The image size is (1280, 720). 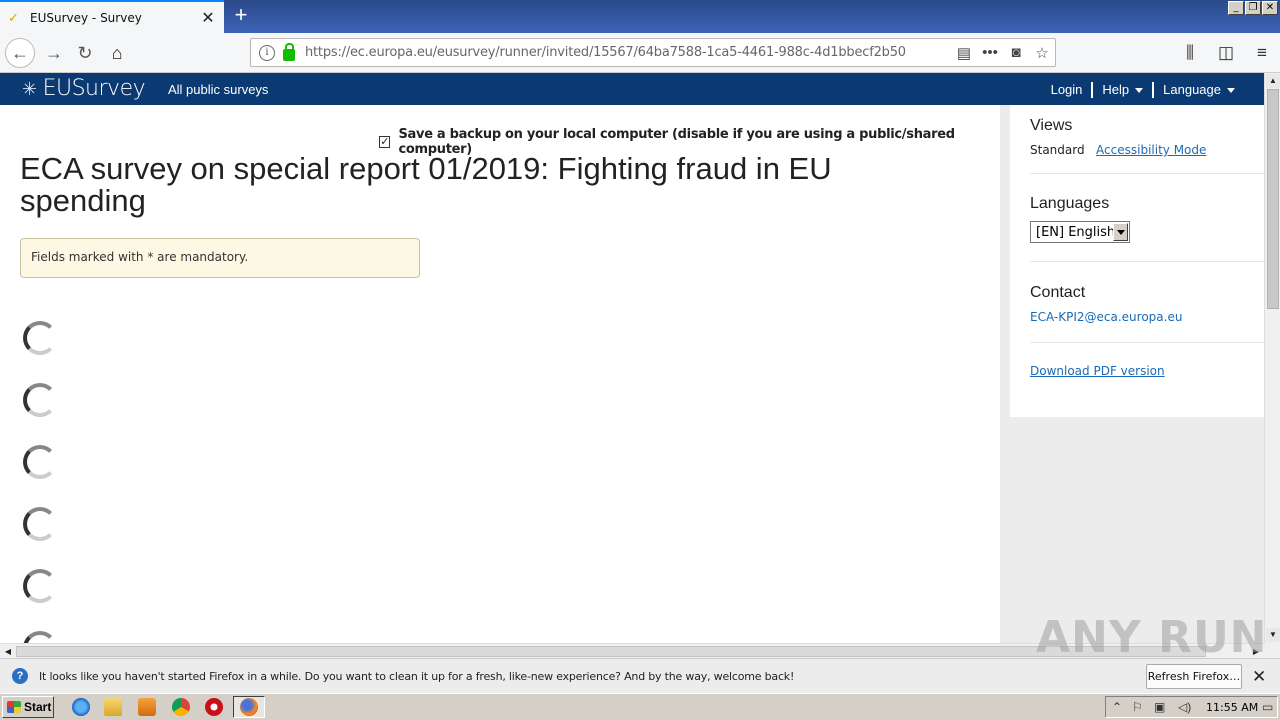 I want to click on firefox-taskbar-button, so click(x=249, y=707).